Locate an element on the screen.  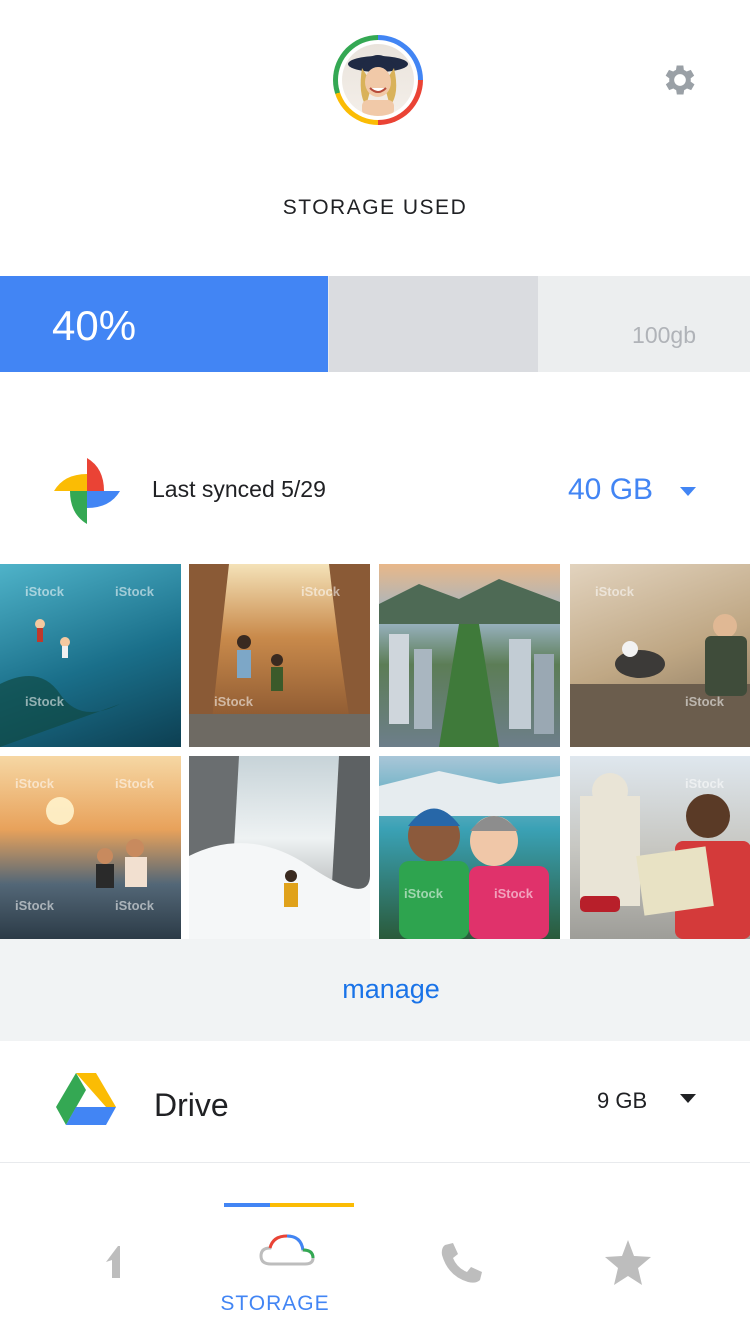
drive-size-dropdown: 9 GB is located at coordinates (622, 1101).